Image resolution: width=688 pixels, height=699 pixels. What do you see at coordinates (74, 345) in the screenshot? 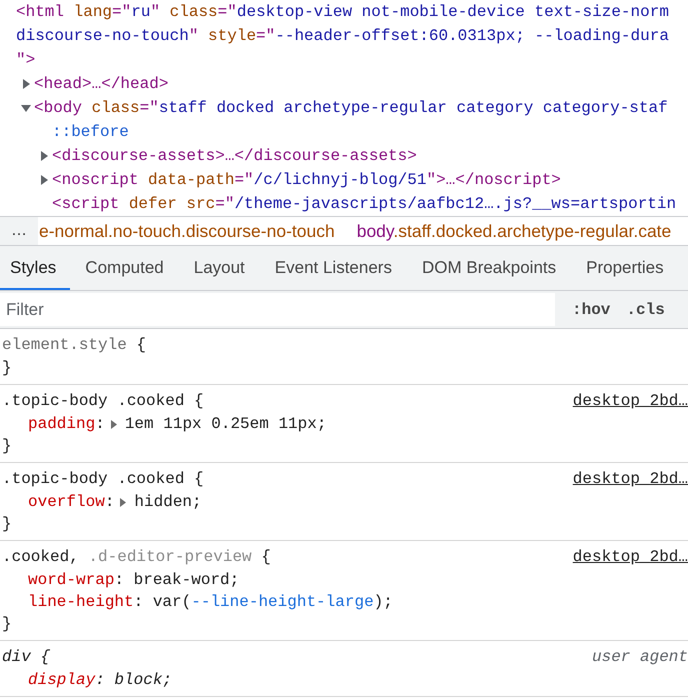
I see `css-selector: element.style {` at bounding box center [74, 345].